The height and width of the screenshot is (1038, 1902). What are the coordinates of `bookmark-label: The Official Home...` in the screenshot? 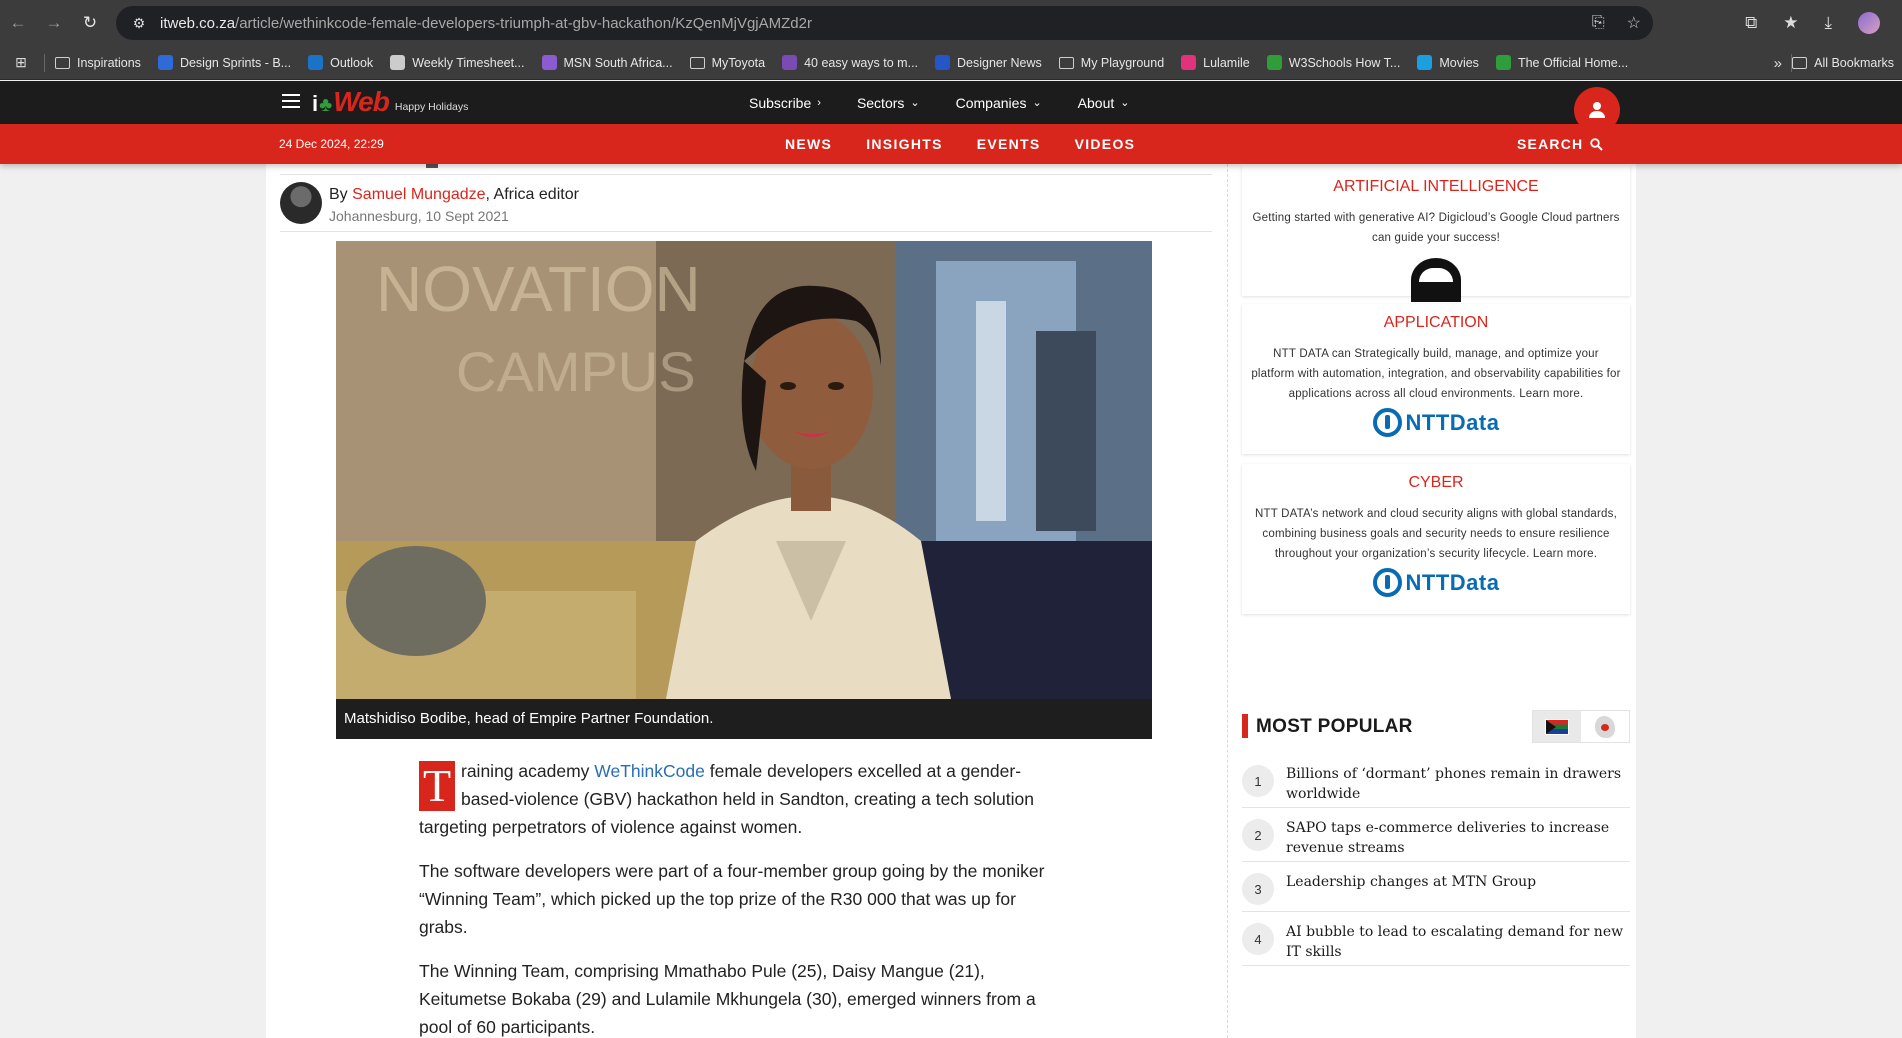 It's located at (1573, 62).